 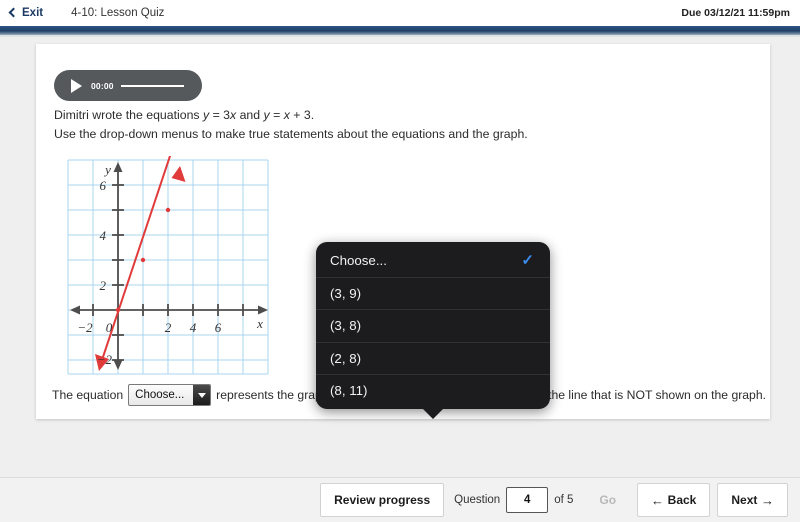 I want to click on dropdown-option-label: (3, 9), so click(x=346, y=293).